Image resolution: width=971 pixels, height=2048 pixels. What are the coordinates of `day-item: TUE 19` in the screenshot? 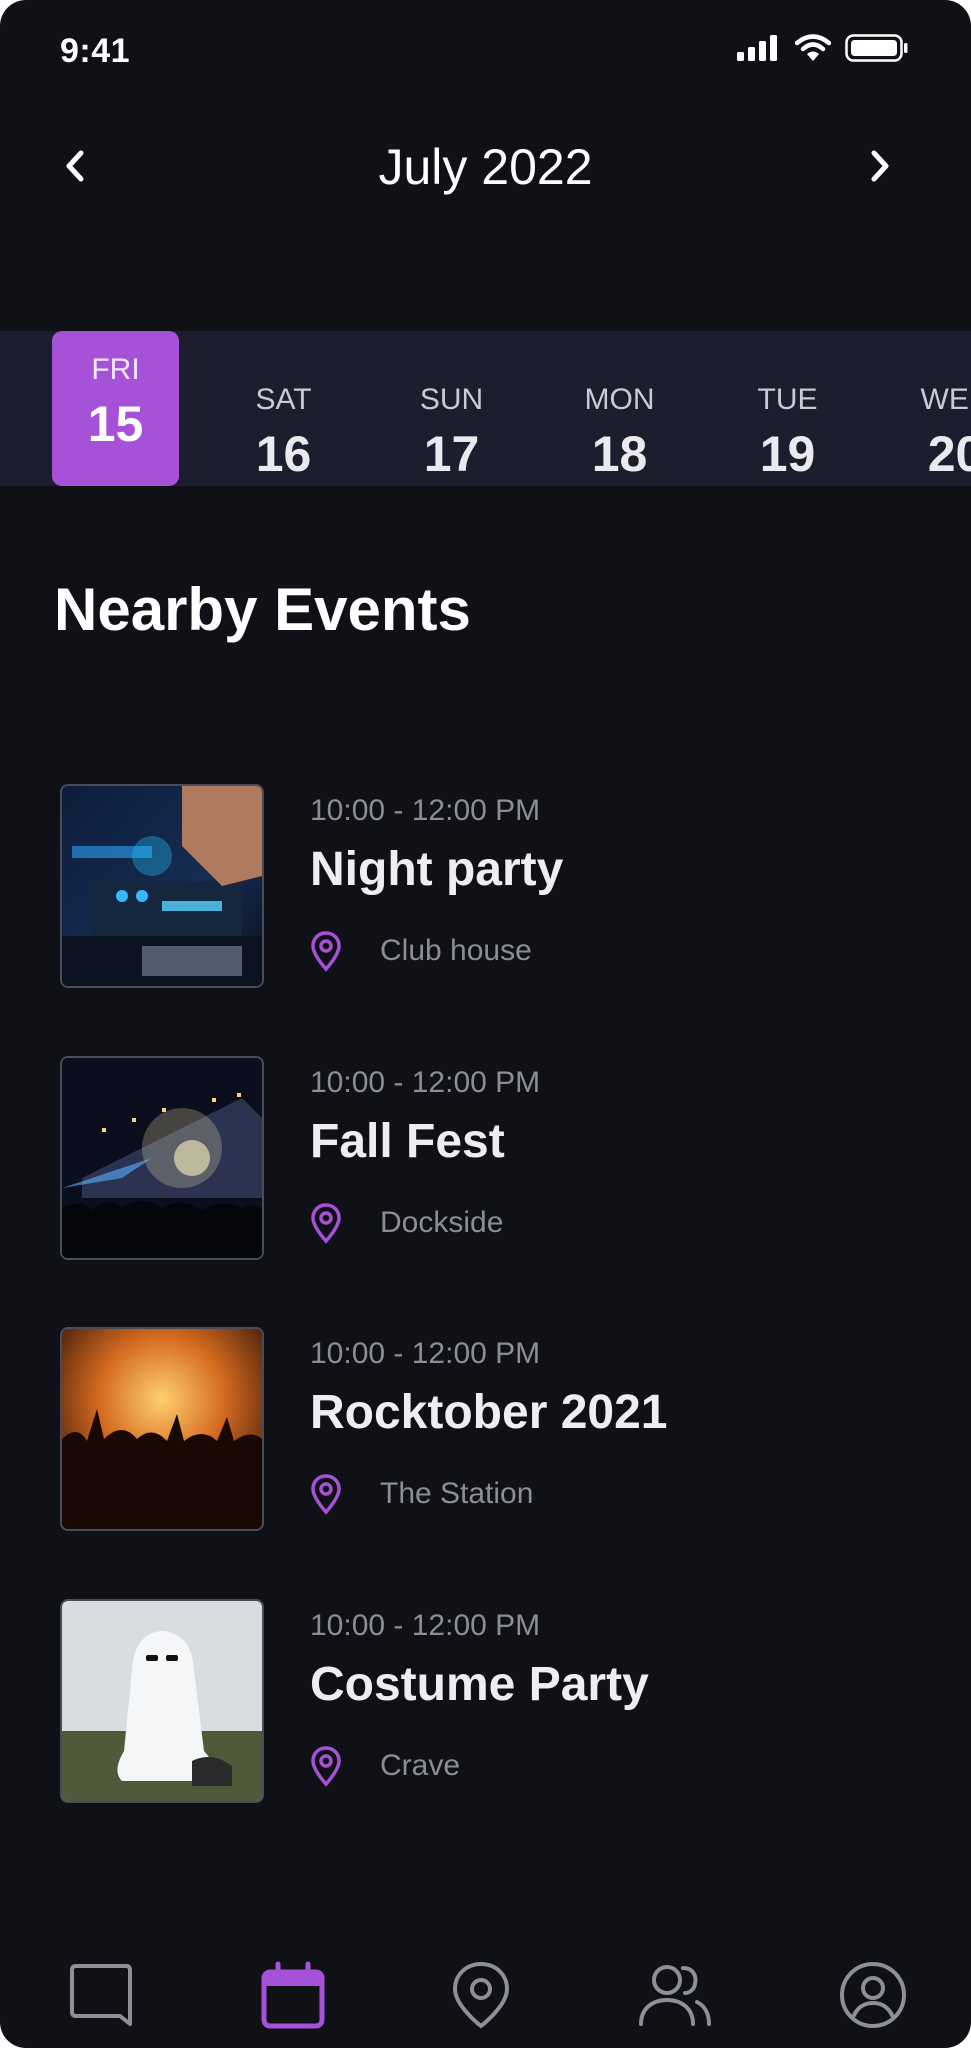 It's located at (787, 419).